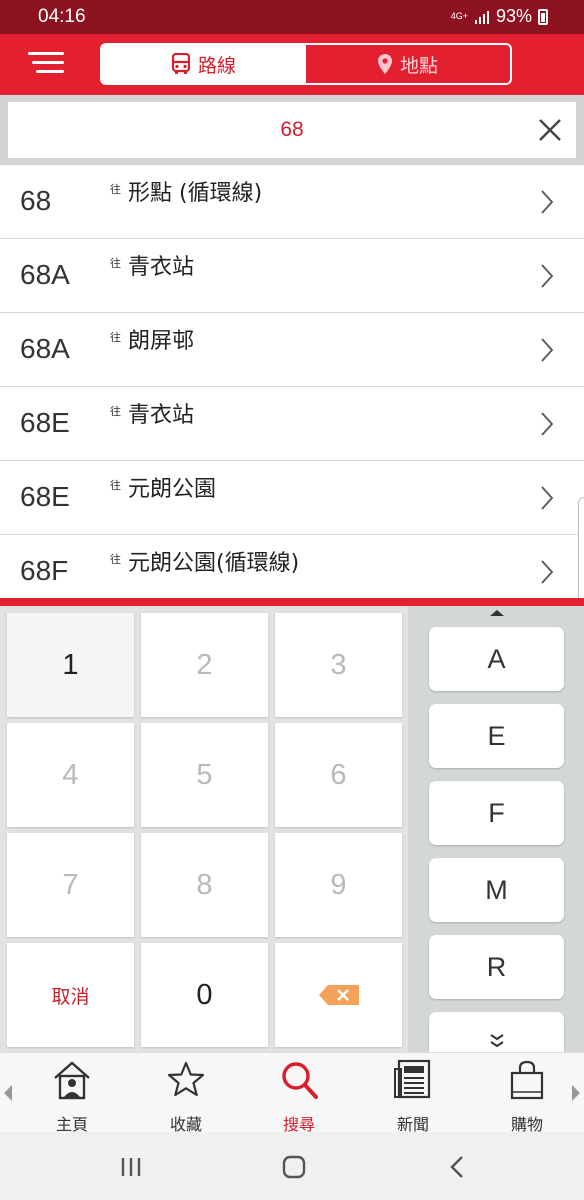 The image size is (584, 1200). What do you see at coordinates (70, 995) in the screenshot?
I see `cancel-button: 取消` at bounding box center [70, 995].